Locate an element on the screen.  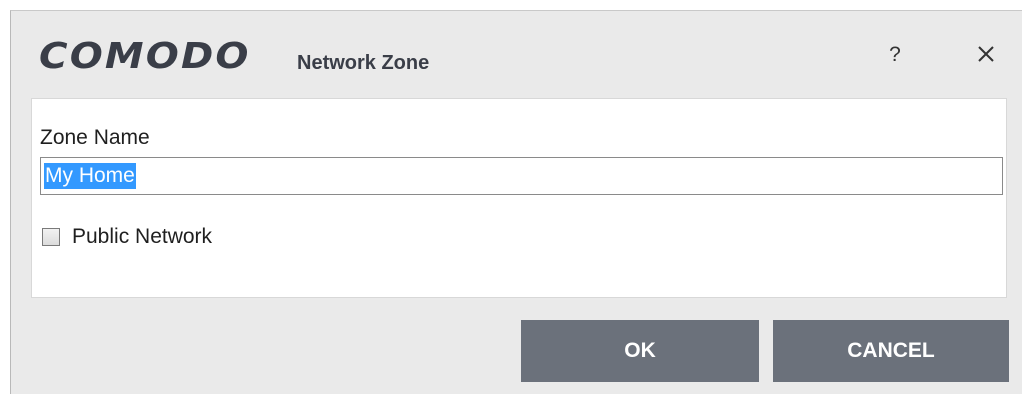
close-icon is located at coordinates (986, 54).